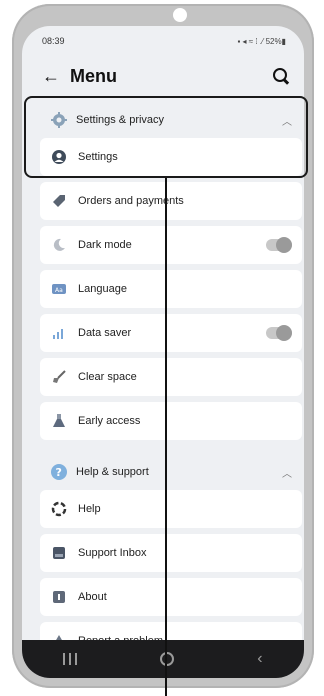 This screenshot has width=324, height=696. What do you see at coordinates (89, 509) in the screenshot?
I see `item-label: Help` at bounding box center [89, 509].